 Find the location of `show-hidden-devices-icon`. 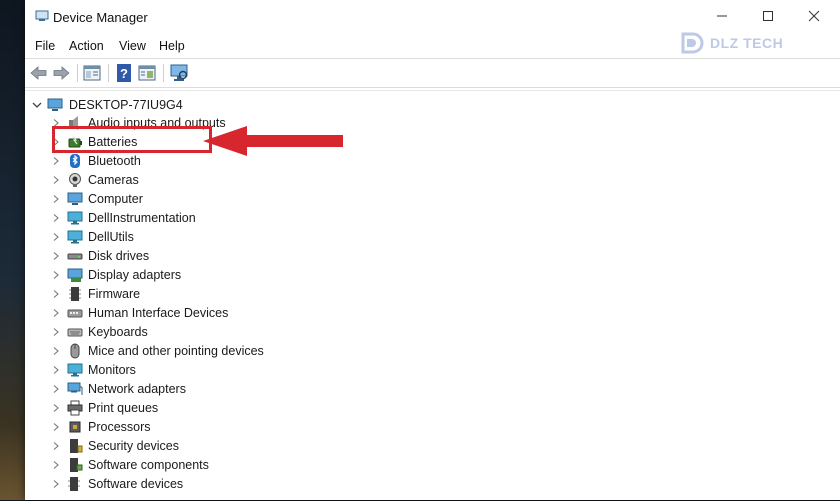

show-hidden-devices-icon is located at coordinates (147, 73).